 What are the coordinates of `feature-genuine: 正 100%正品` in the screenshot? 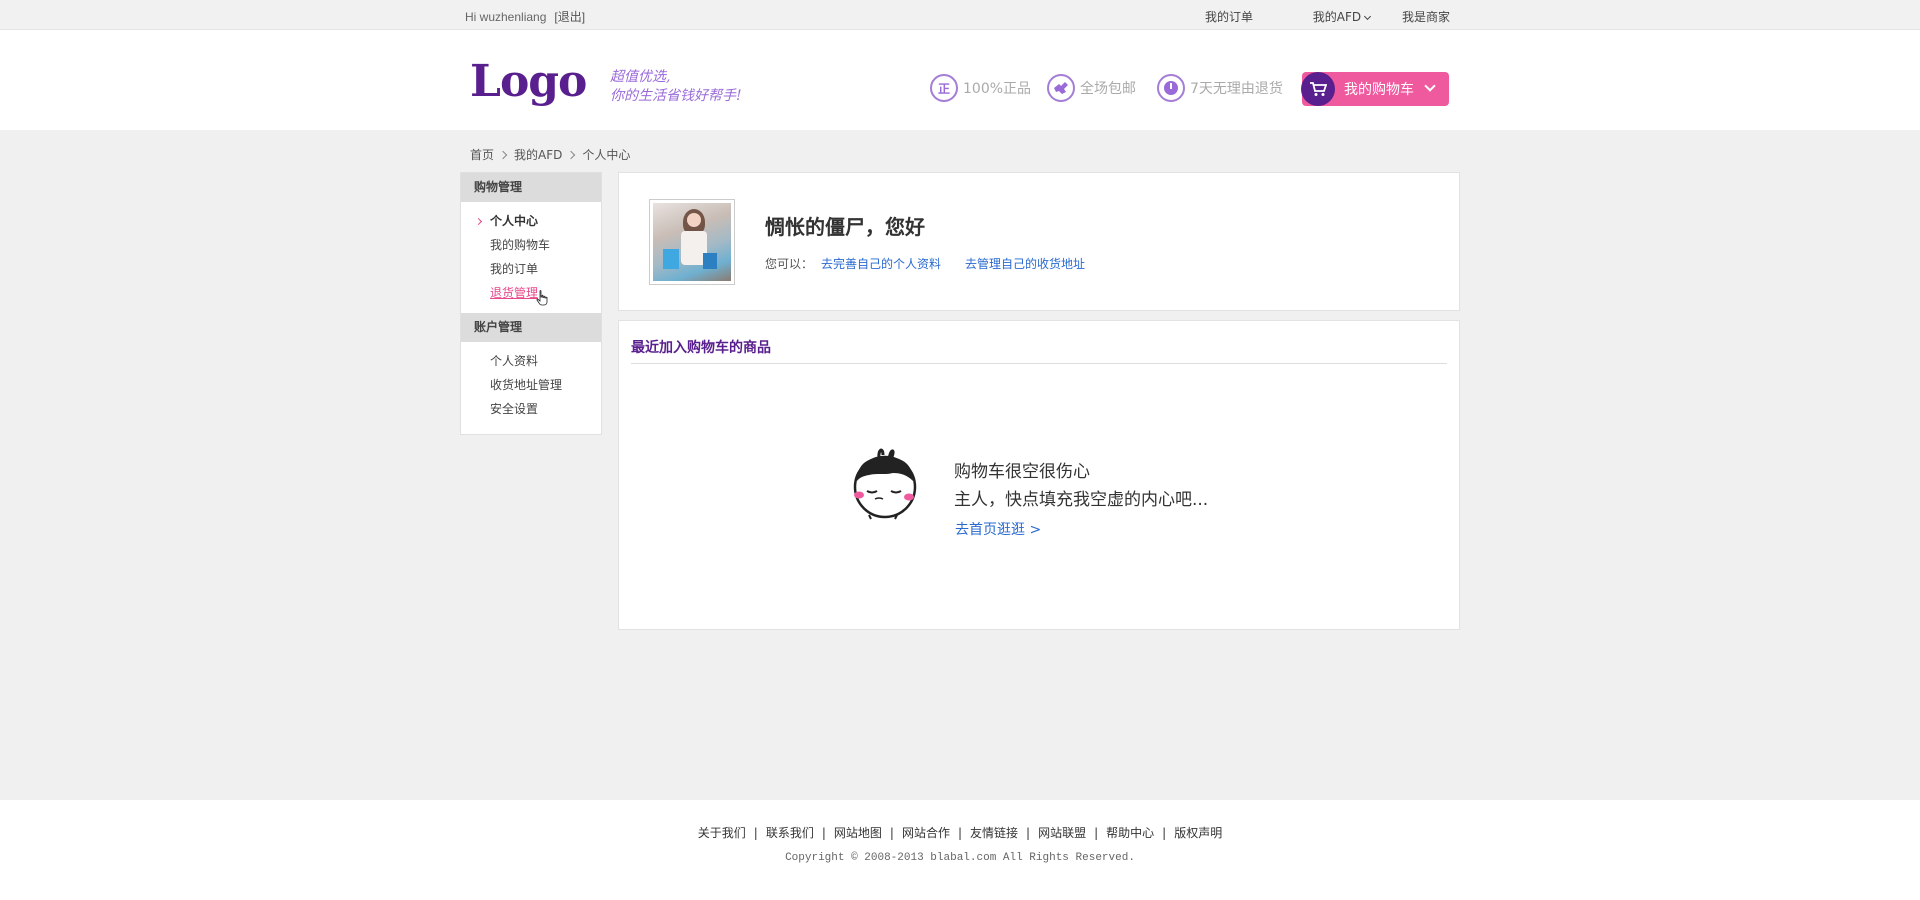 It's located at (980, 88).